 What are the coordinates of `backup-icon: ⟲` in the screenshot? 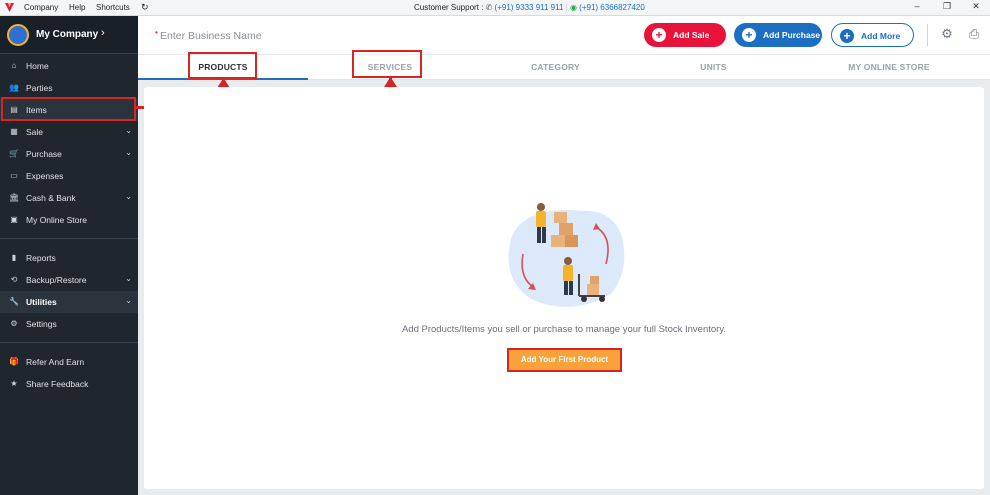 It's located at (14, 279).